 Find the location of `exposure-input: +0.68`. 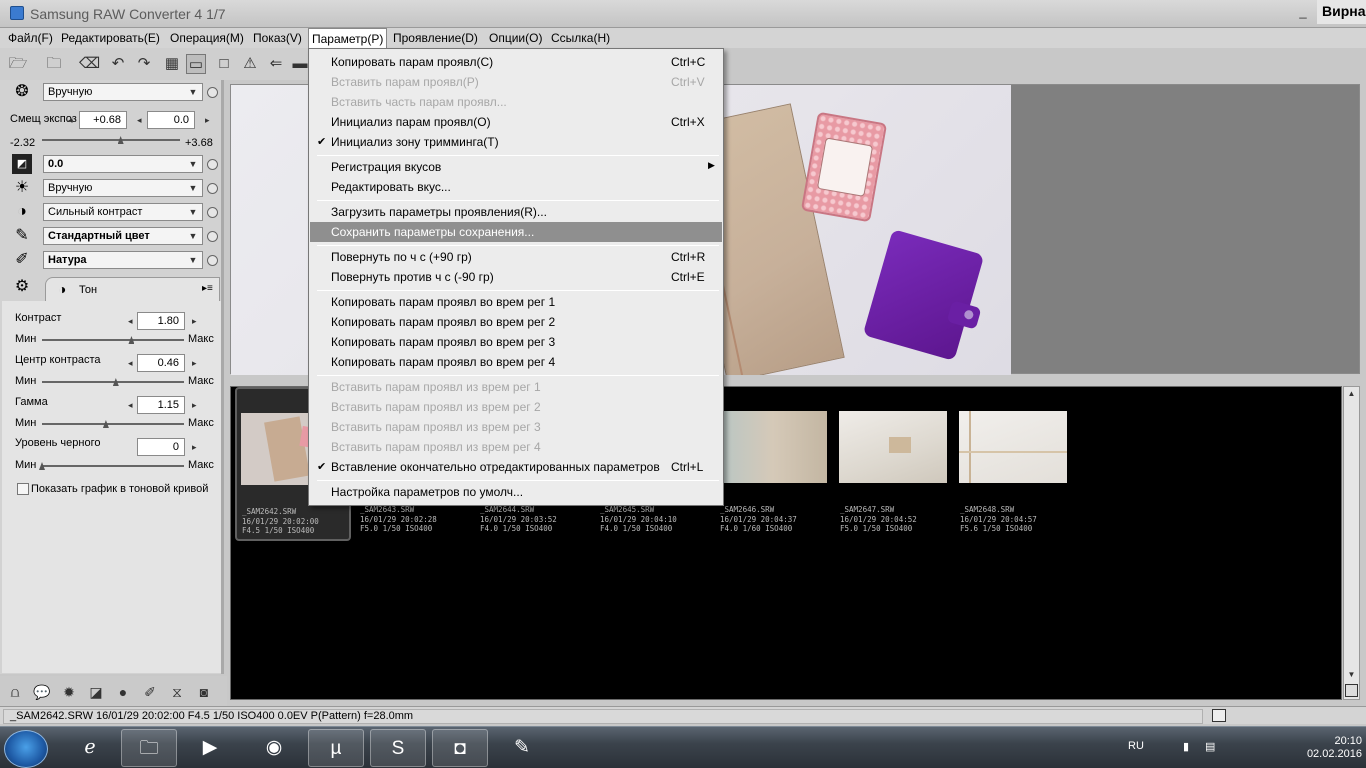

exposure-input: +0.68 is located at coordinates (103, 120).